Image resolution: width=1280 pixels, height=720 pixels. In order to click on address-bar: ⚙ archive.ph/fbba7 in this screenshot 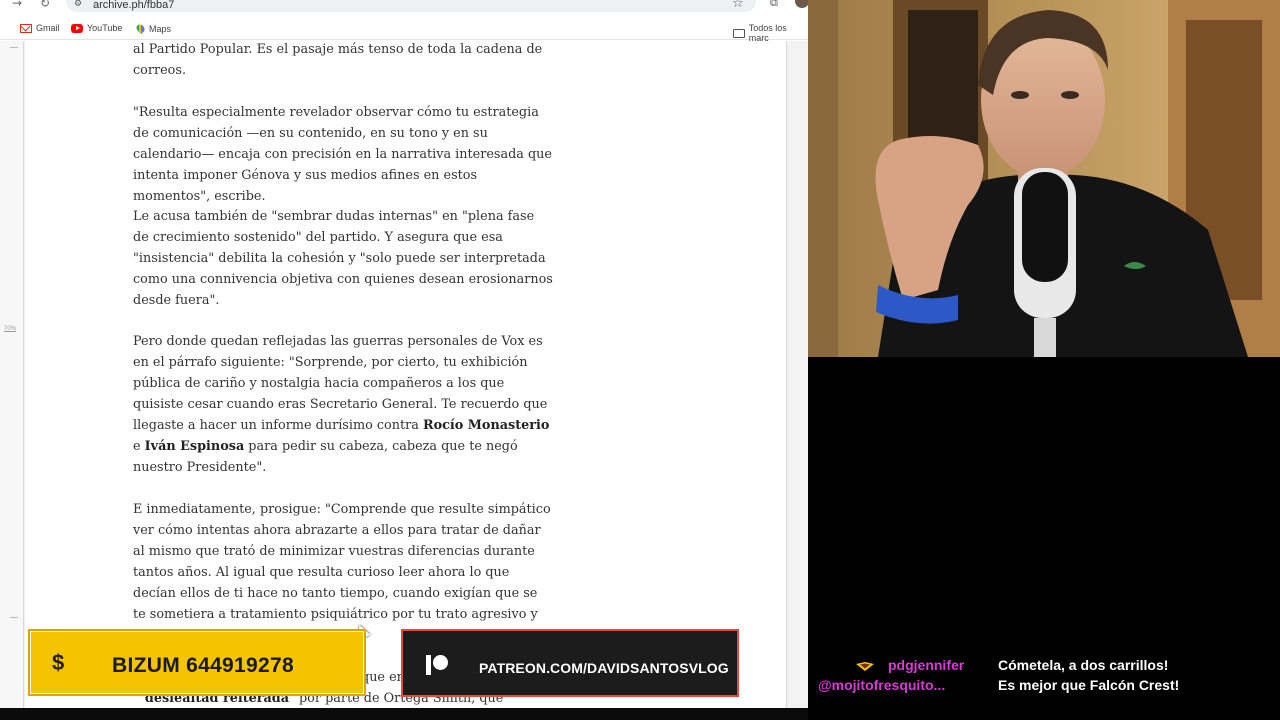, I will do `click(411, 6)`.